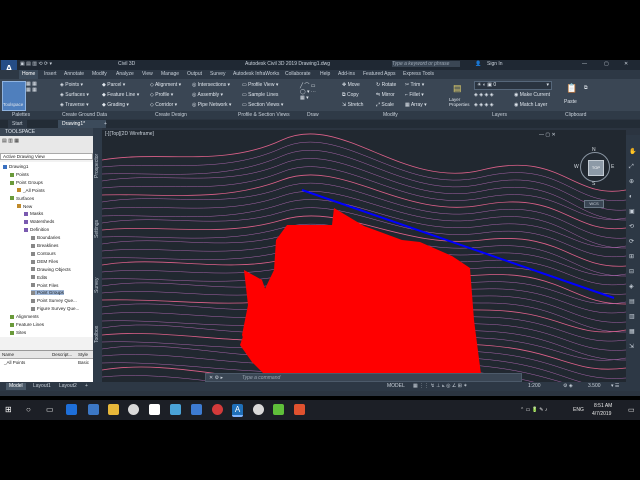 The width and height of the screenshot is (640, 480). Describe the element at coordinates (379, 74) in the screenshot. I see `tab-featured-apps: Featured Apps` at that location.